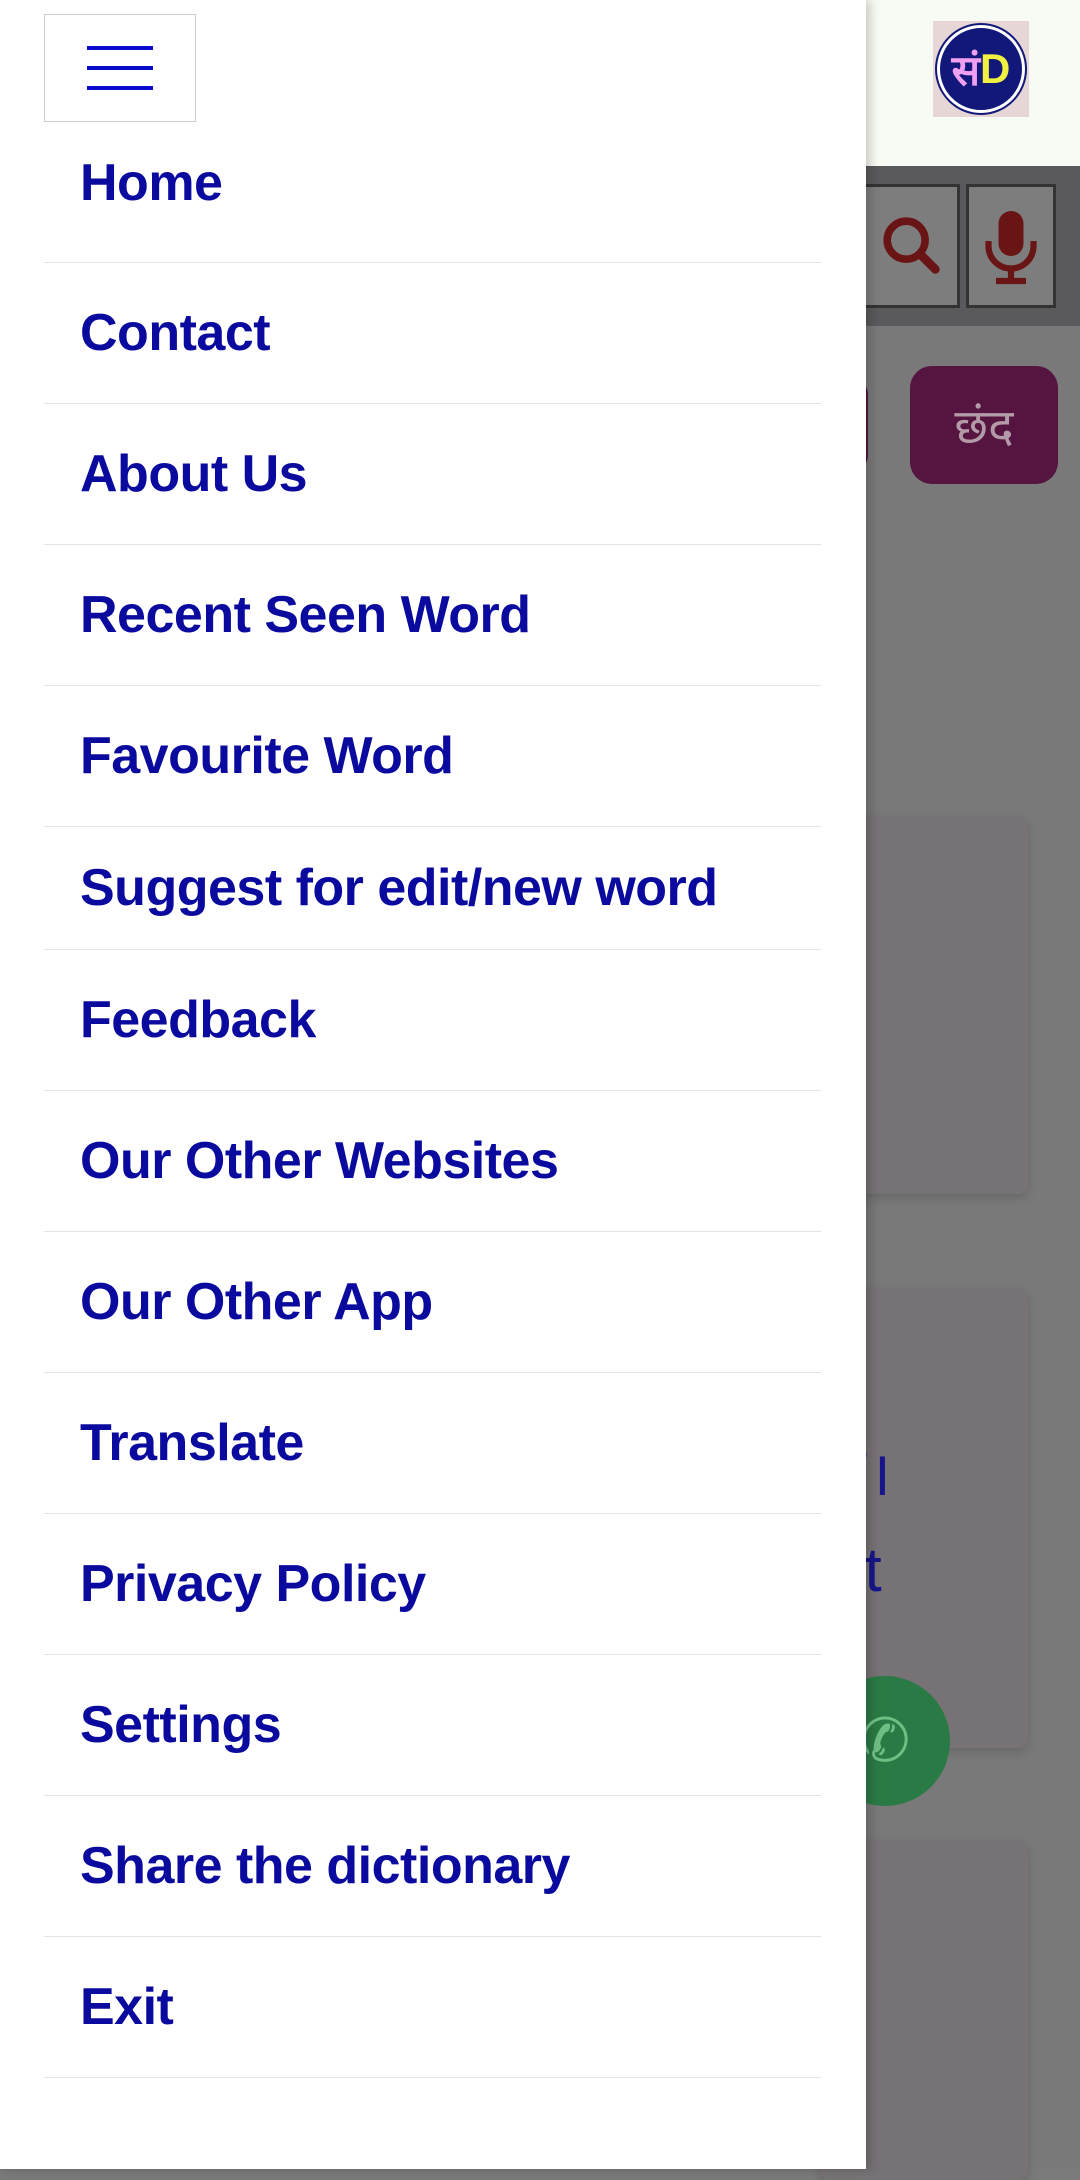  I want to click on search-button, so click(913, 246).